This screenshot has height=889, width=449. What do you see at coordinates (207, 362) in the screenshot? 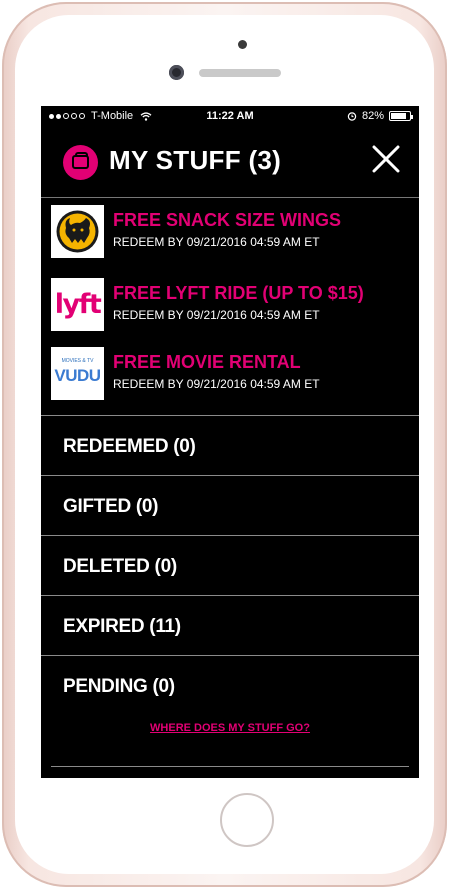
I see `offer-title: FREE MOVIE RENTAL` at bounding box center [207, 362].